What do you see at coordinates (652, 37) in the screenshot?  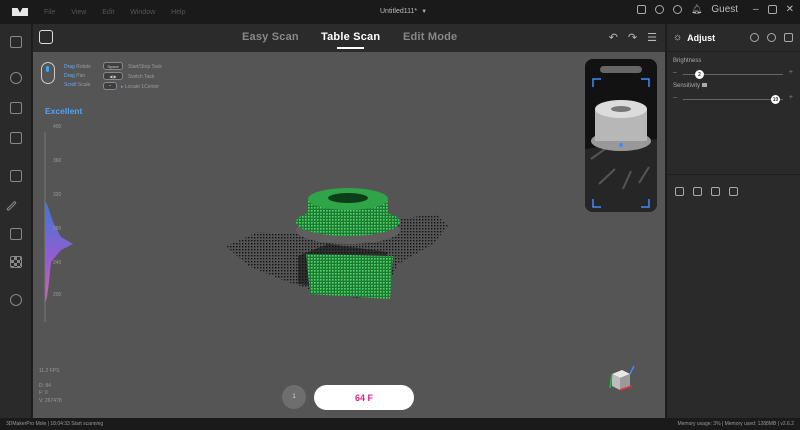 I see `menu-icon: ☰` at bounding box center [652, 37].